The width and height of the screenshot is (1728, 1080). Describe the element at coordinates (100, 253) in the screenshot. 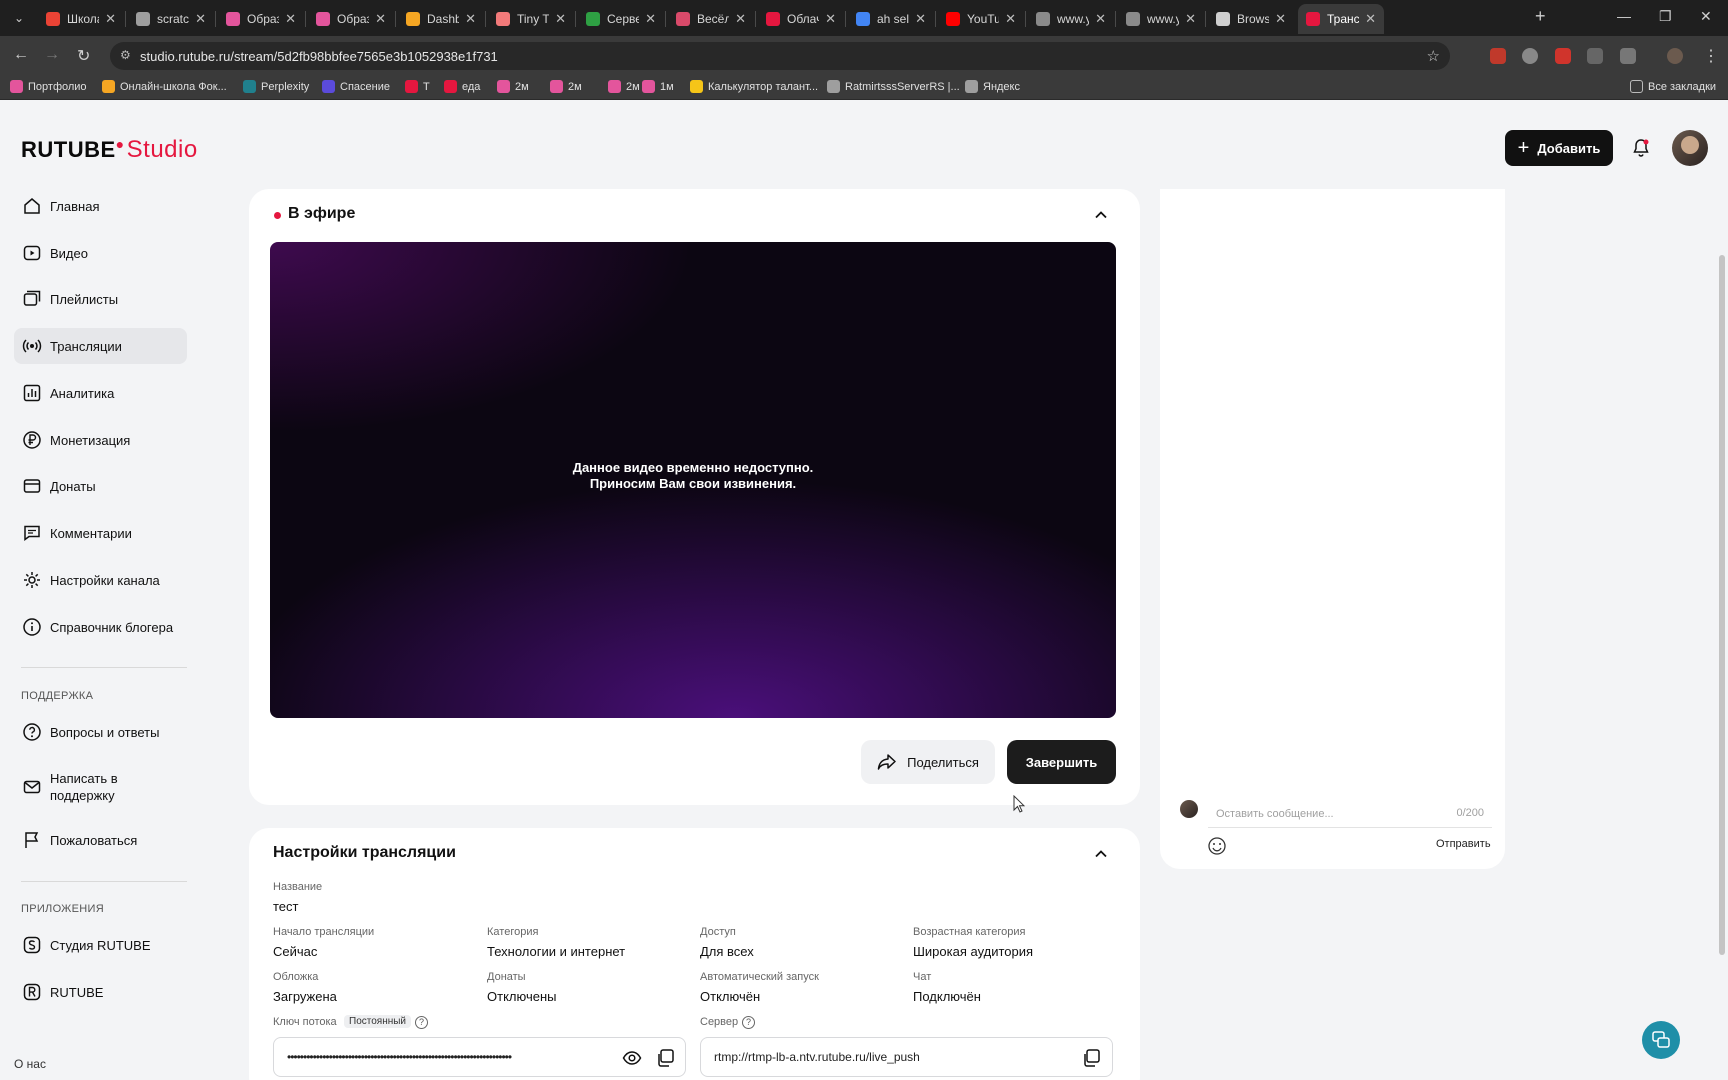

I see `sidebar-item: Видео` at that location.